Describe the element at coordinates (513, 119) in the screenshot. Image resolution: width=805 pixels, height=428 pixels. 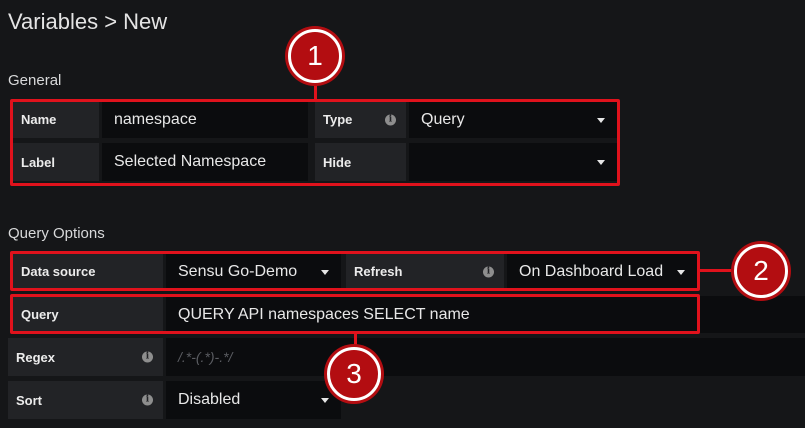
I see `type-select: Query` at that location.